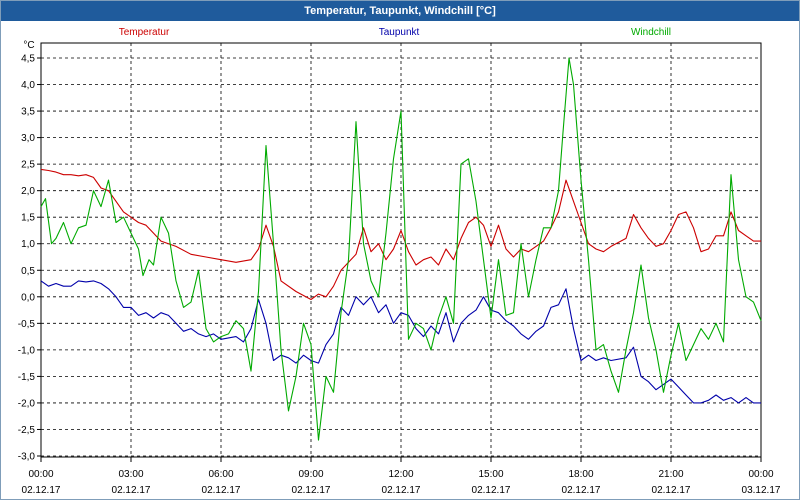 The image size is (800, 500). I want to click on x-tick-time: 18:00, so click(580, 474).